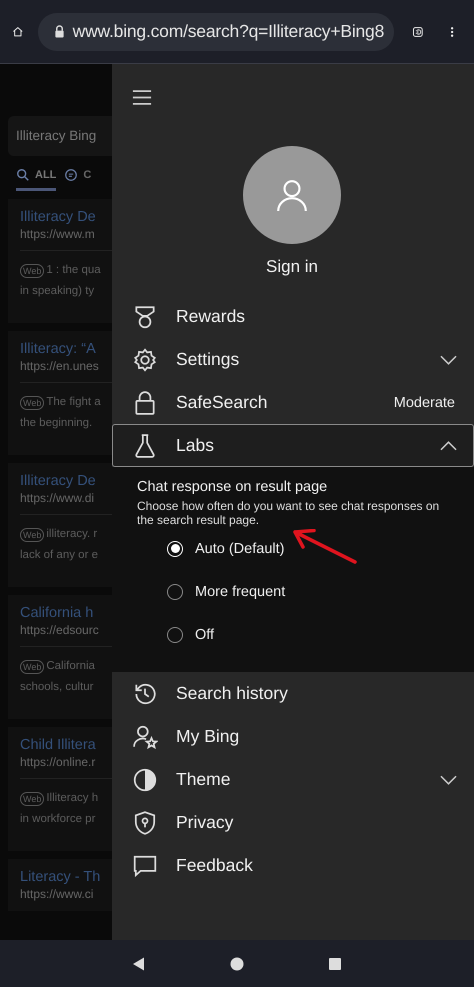 The height and width of the screenshot is (987, 474). Describe the element at coordinates (448, 445) in the screenshot. I see `chevron-up-icon` at that location.